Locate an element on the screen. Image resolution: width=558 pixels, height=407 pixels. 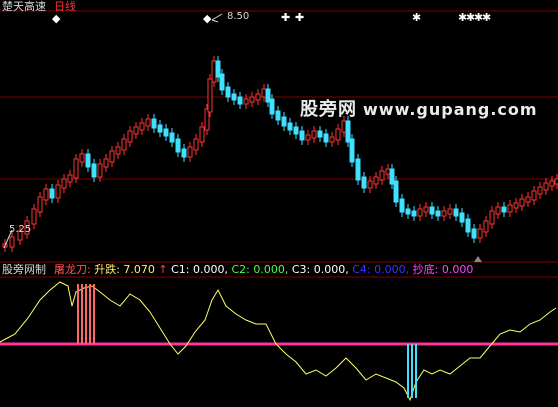
indicator-item: C1: 0.000, is located at coordinates (201, 269).